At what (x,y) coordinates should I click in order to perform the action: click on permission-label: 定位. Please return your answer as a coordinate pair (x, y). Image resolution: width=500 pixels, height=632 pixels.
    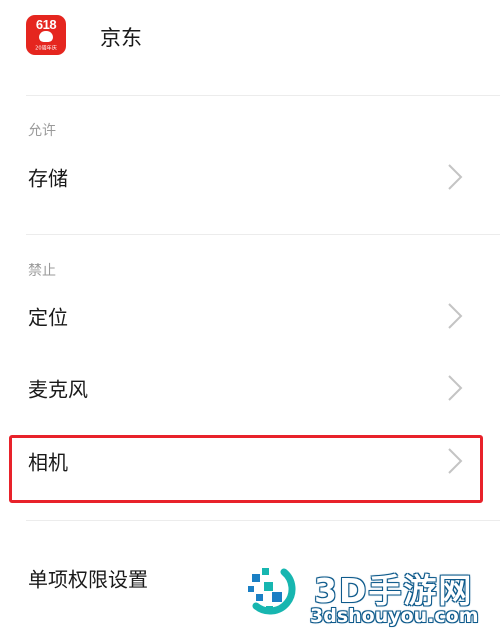
    Looking at the image, I should click on (48, 317).